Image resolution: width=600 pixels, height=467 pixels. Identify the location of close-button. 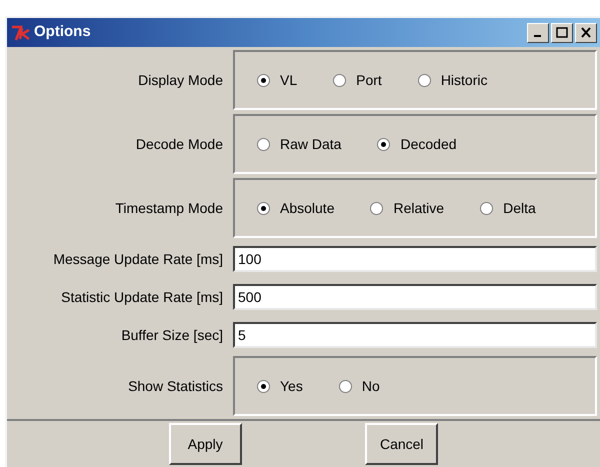
(586, 32).